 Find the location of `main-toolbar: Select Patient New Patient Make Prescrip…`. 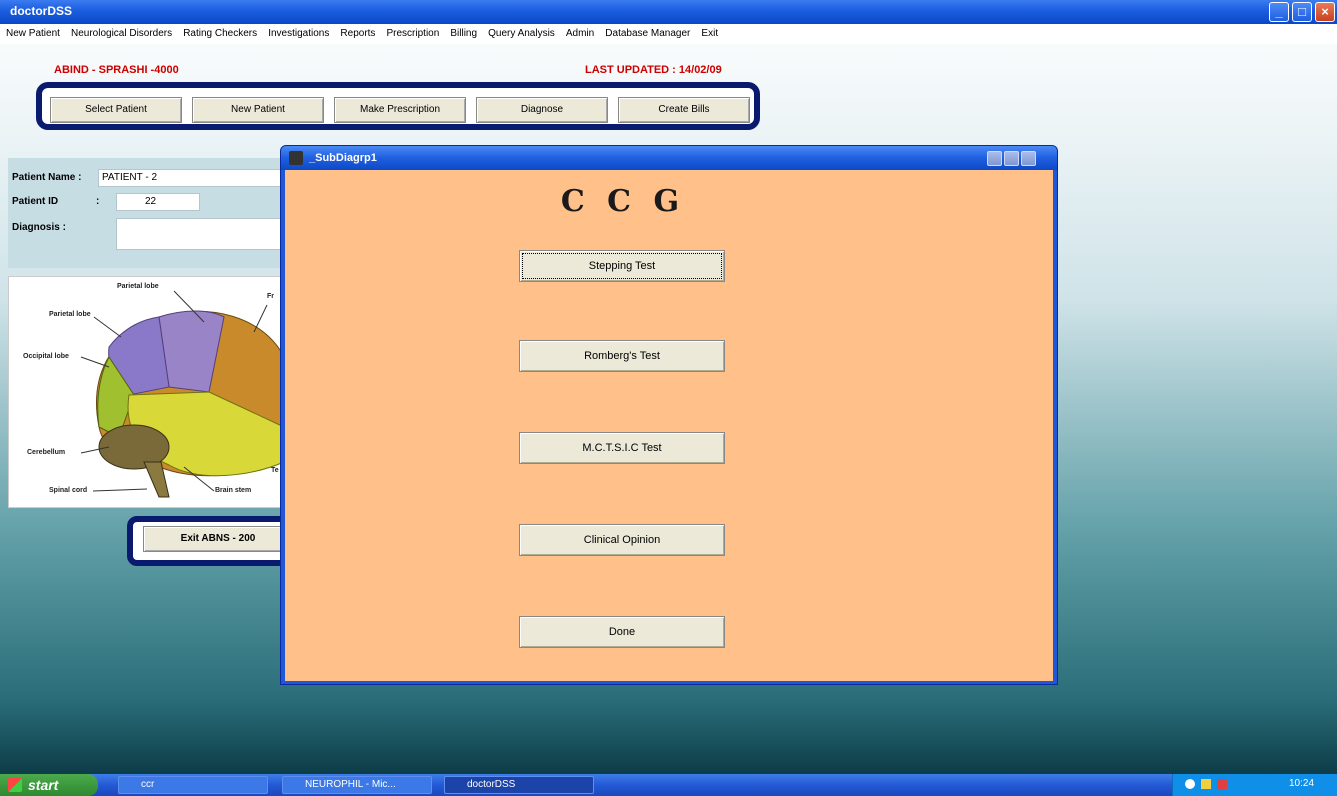

main-toolbar: Select Patient New Patient Make Prescrip… is located at coordinates (398, 106).